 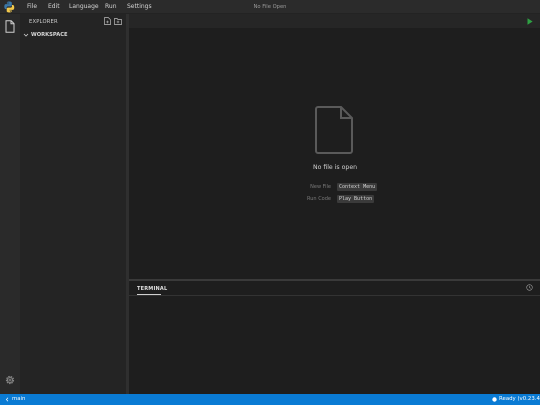 What do you see at coordinates (43, 22) in the screenshot?
I see `explorer-header: EXPLORER` at bounding box center [43, 22].